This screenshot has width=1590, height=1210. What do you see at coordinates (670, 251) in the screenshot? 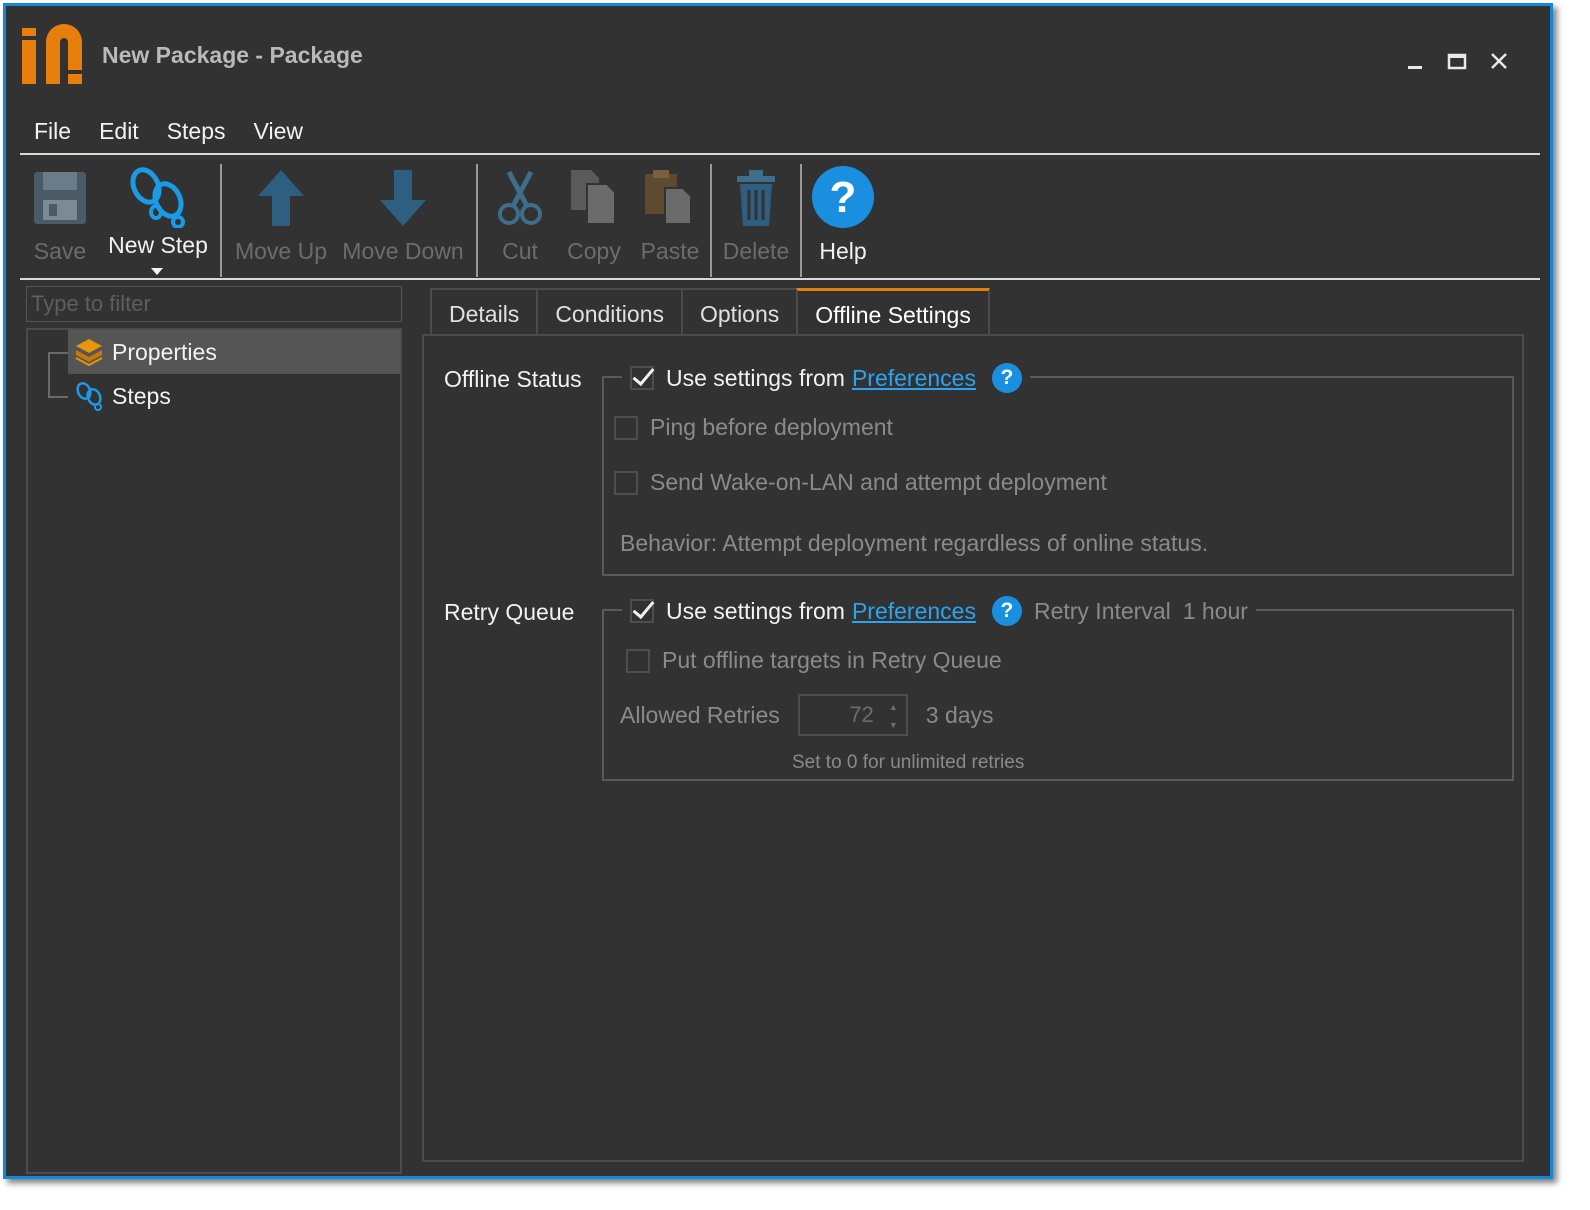
I see `paste-label: Paste` at bounding box center [670, 251].